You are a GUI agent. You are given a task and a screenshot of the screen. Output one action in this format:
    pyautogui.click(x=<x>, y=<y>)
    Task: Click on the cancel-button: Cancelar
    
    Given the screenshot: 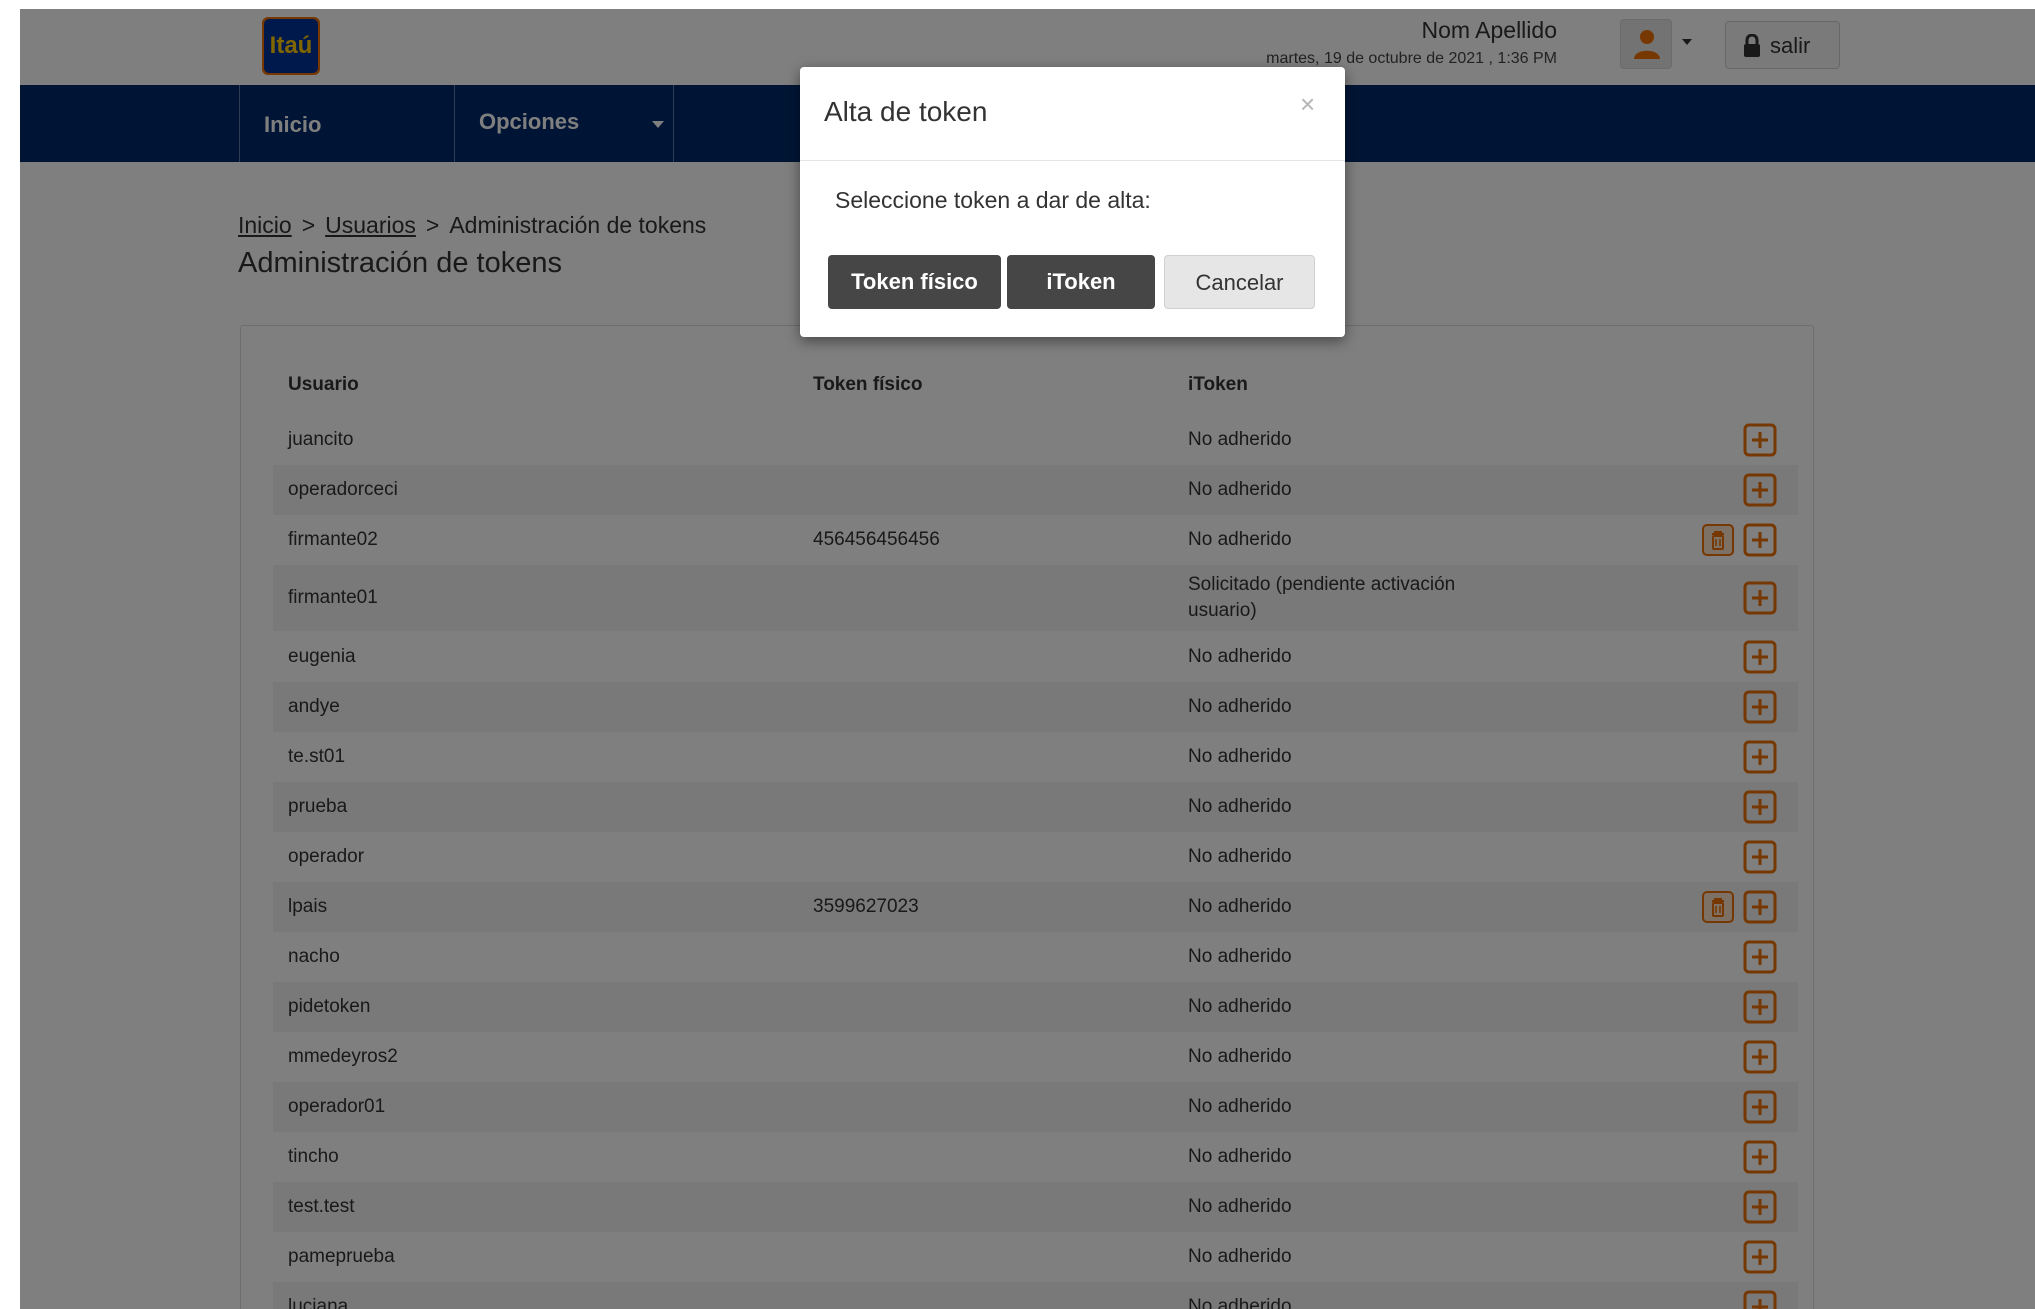 What is the action you would take?
    pyautogui.click(x=1239, y=282)
    